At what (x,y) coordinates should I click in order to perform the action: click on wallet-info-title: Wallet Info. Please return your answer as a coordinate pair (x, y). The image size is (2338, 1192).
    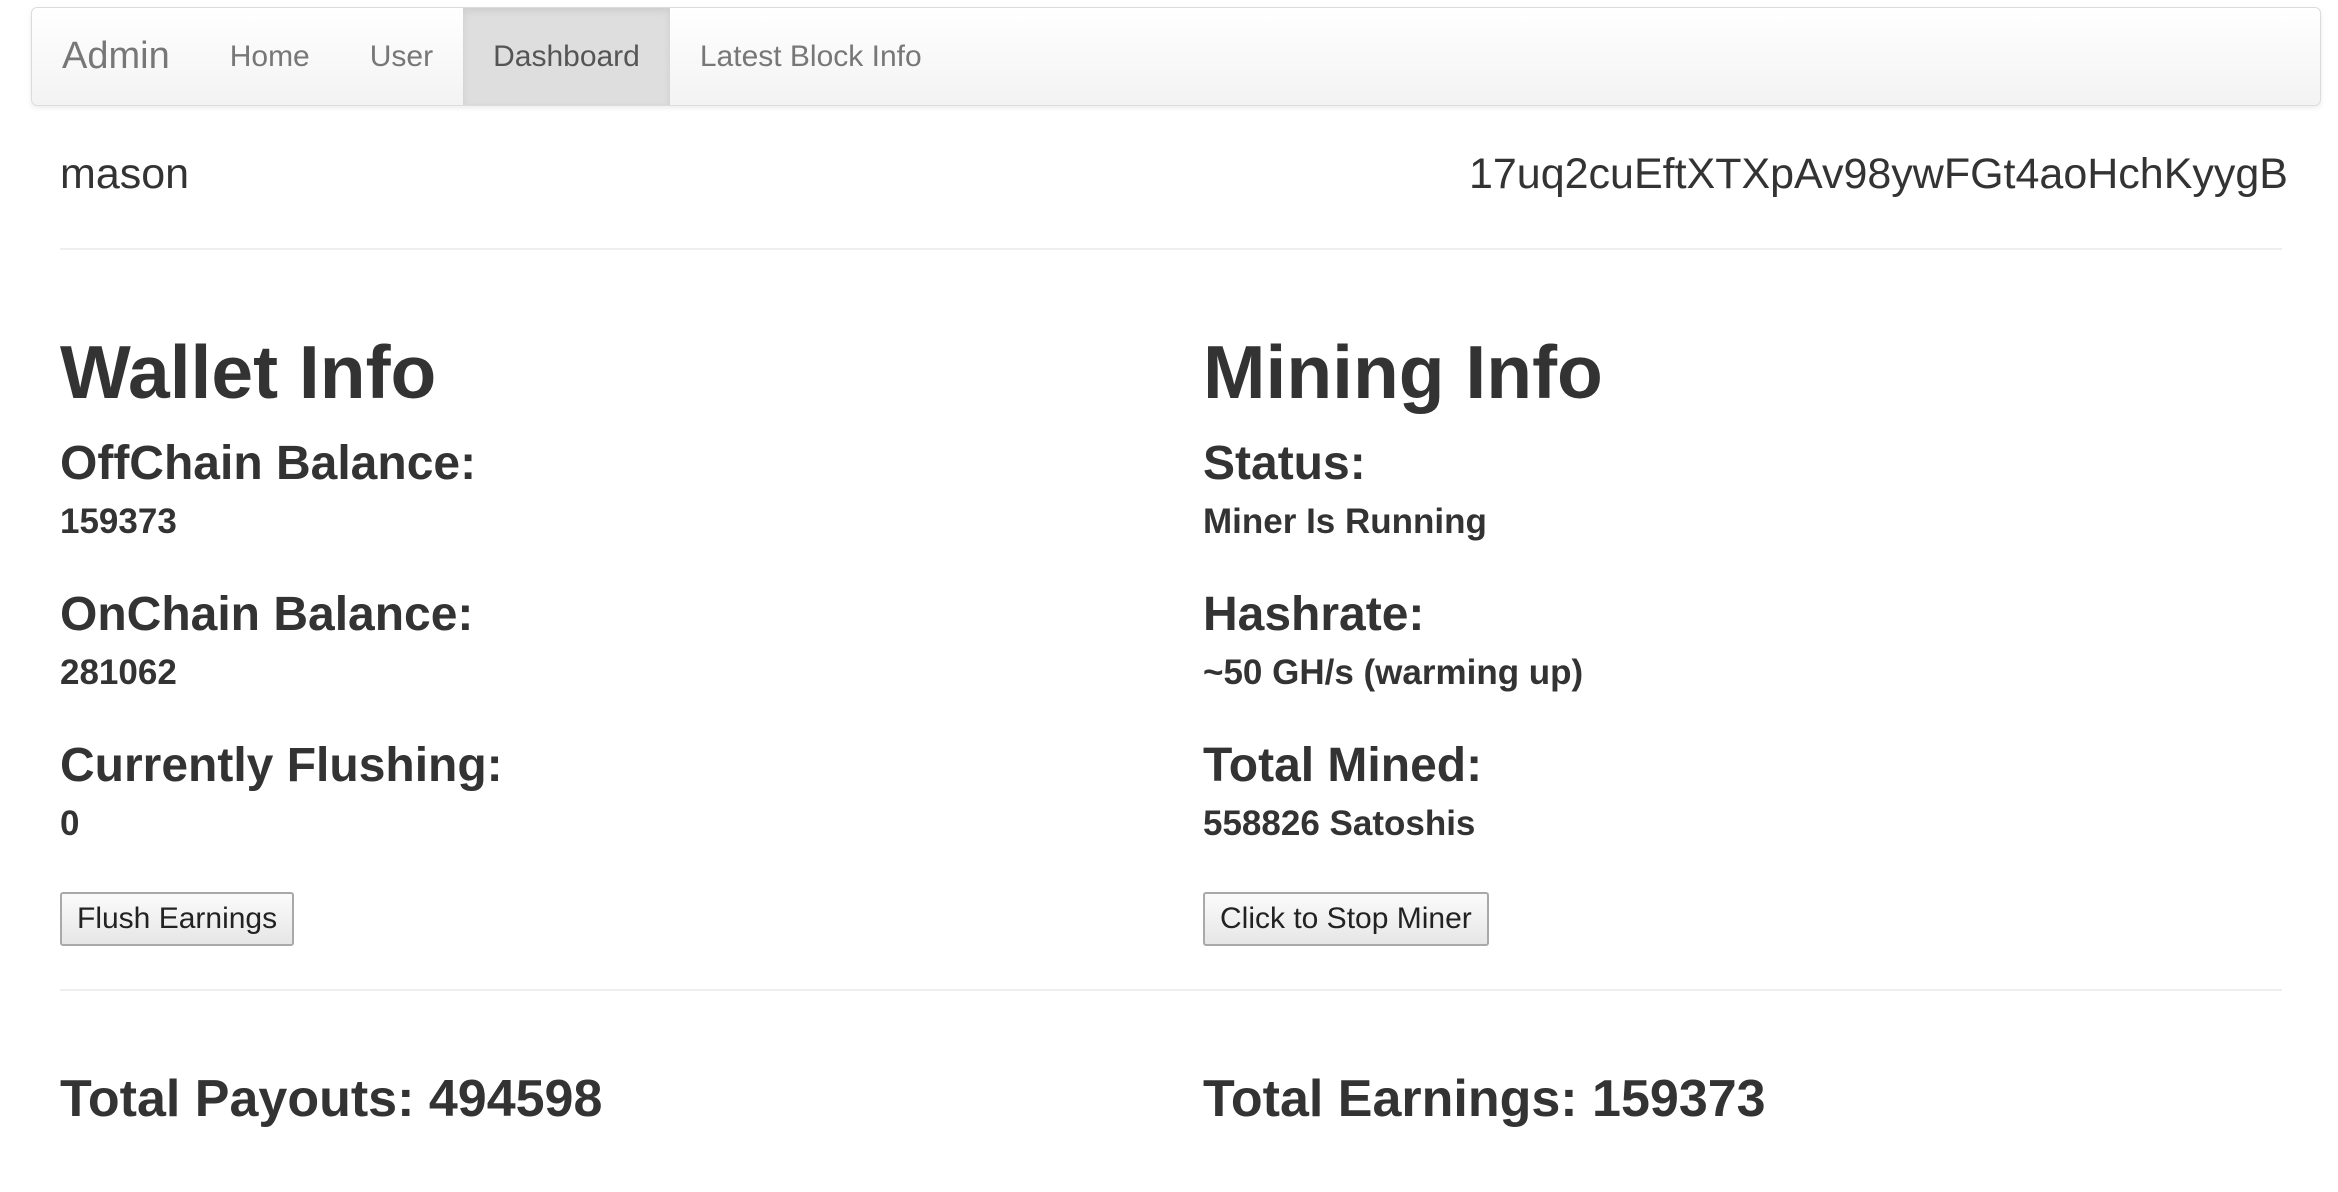
    Looking at the image, I should click on (248, 372).